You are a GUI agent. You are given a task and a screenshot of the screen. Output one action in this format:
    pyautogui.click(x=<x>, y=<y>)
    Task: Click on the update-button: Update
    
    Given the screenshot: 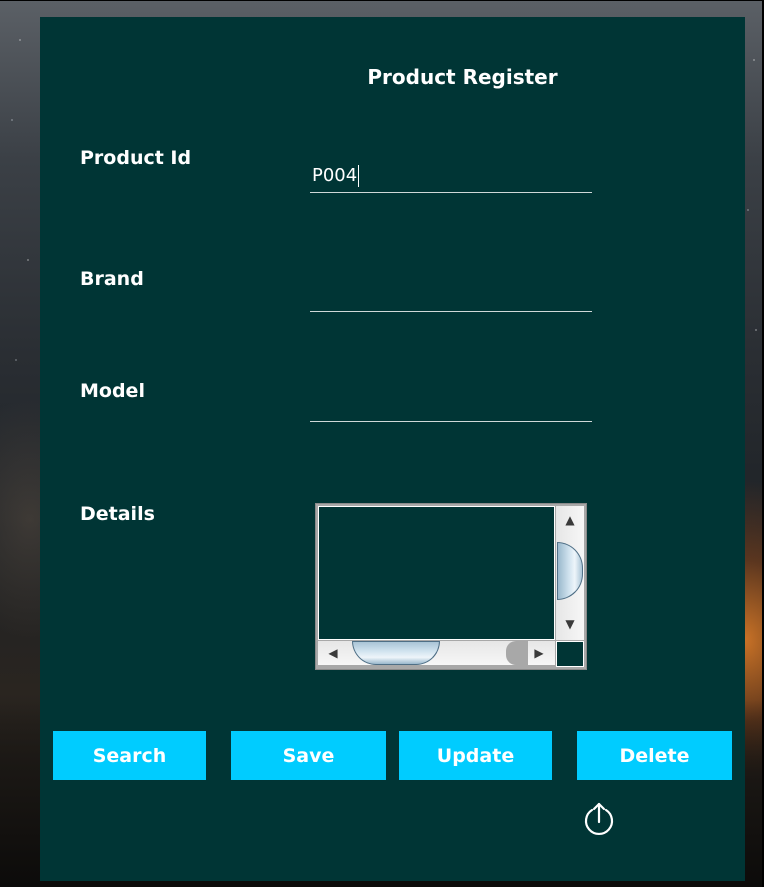 What is the action you would take?
    pyautogui.click(x=475, y=755)
    